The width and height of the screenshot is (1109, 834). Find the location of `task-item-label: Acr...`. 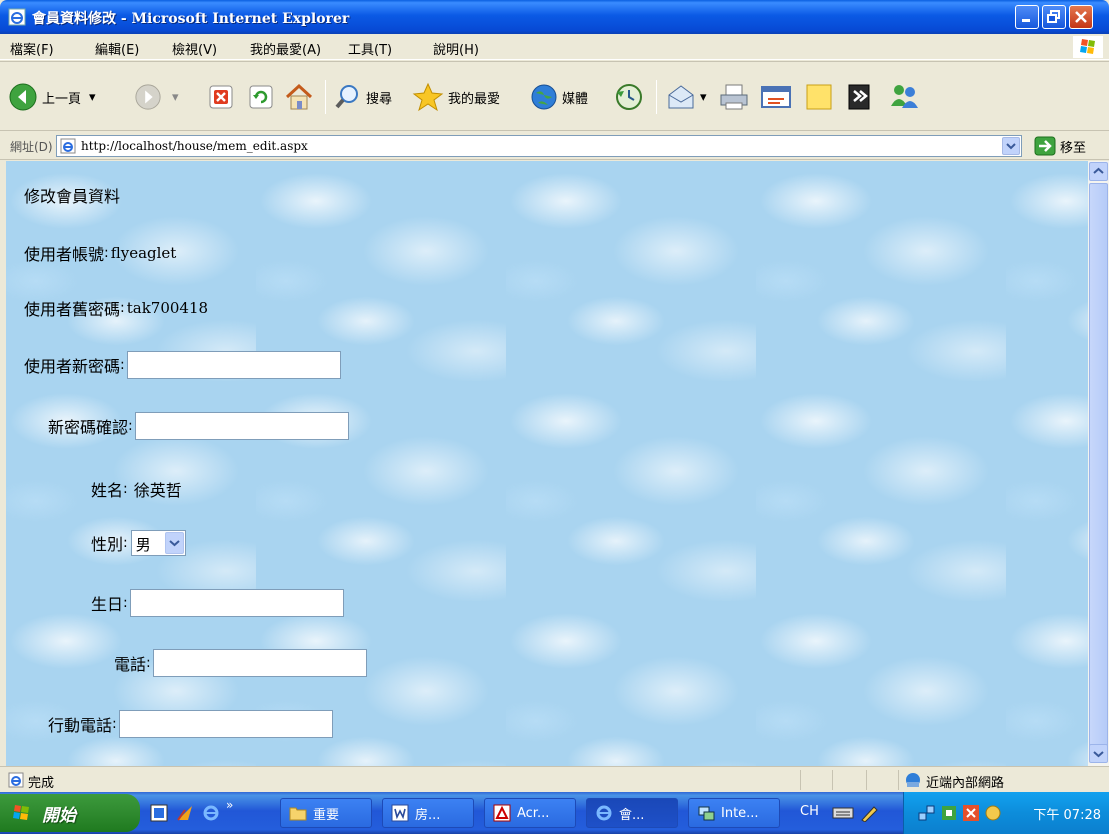

task-item-label: Acr... is located at coordinates (533, 813).